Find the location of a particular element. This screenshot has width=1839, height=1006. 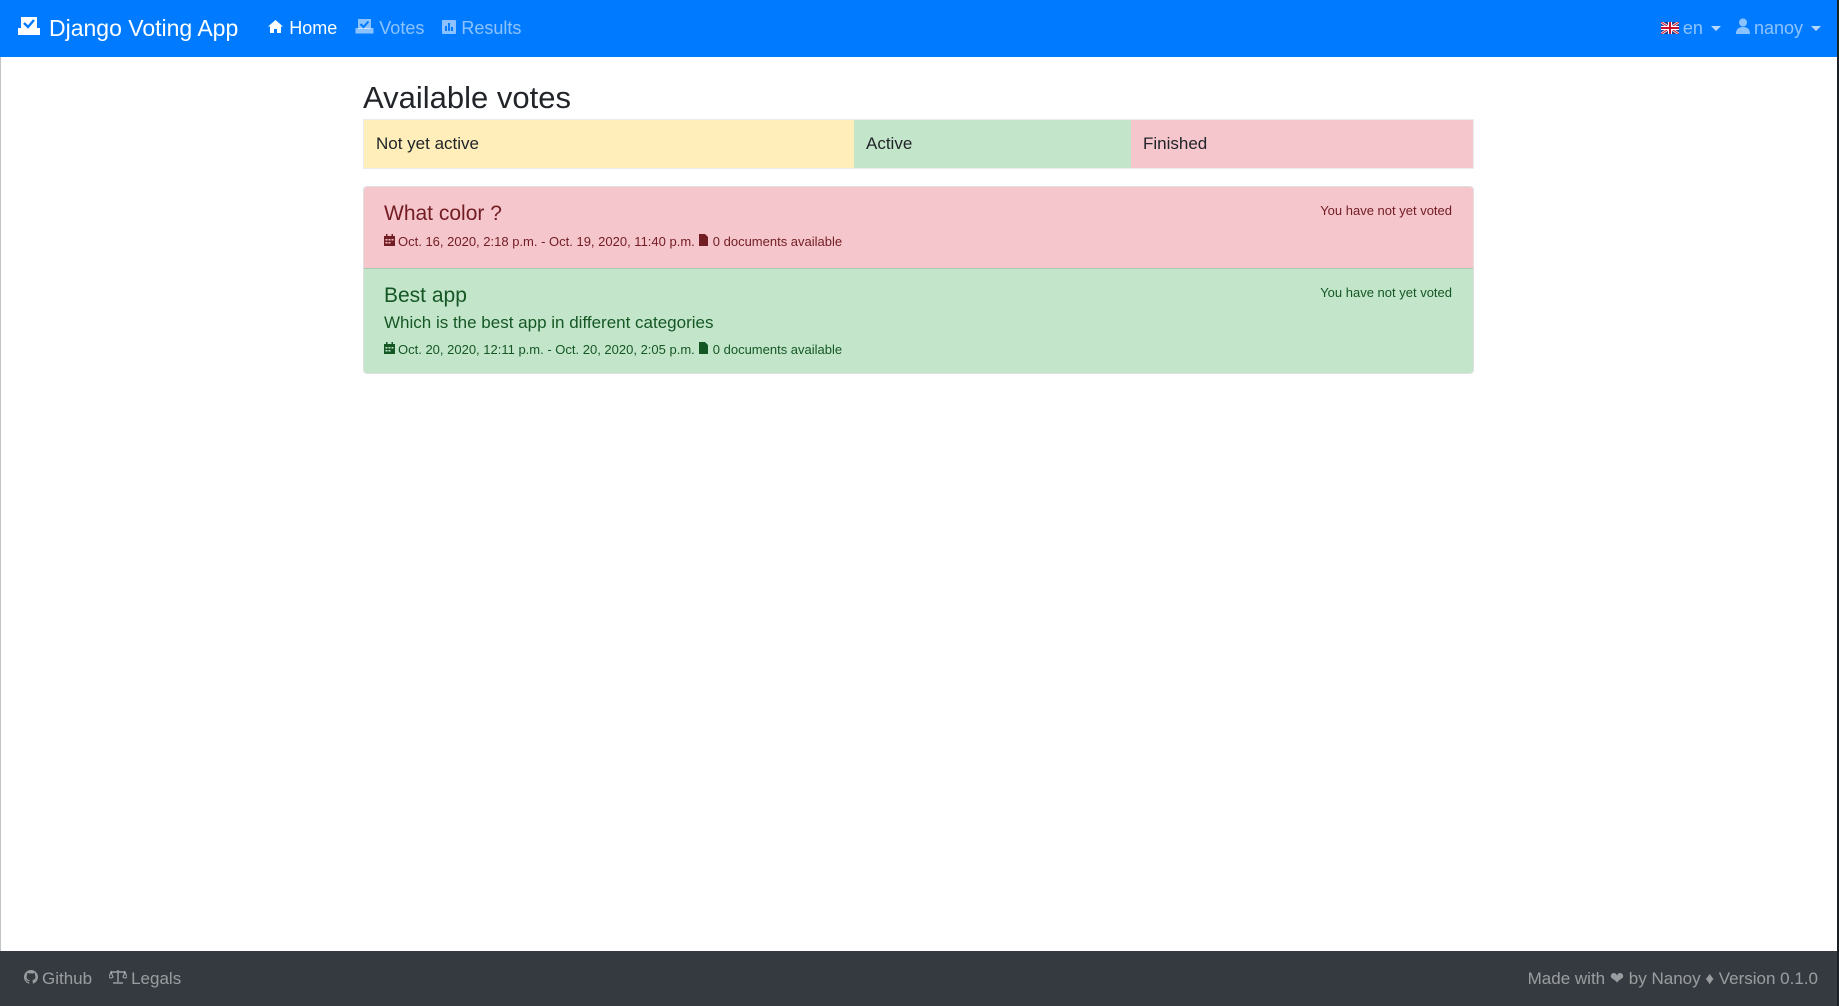

github-link: Github is located at coordinates (58, 979).